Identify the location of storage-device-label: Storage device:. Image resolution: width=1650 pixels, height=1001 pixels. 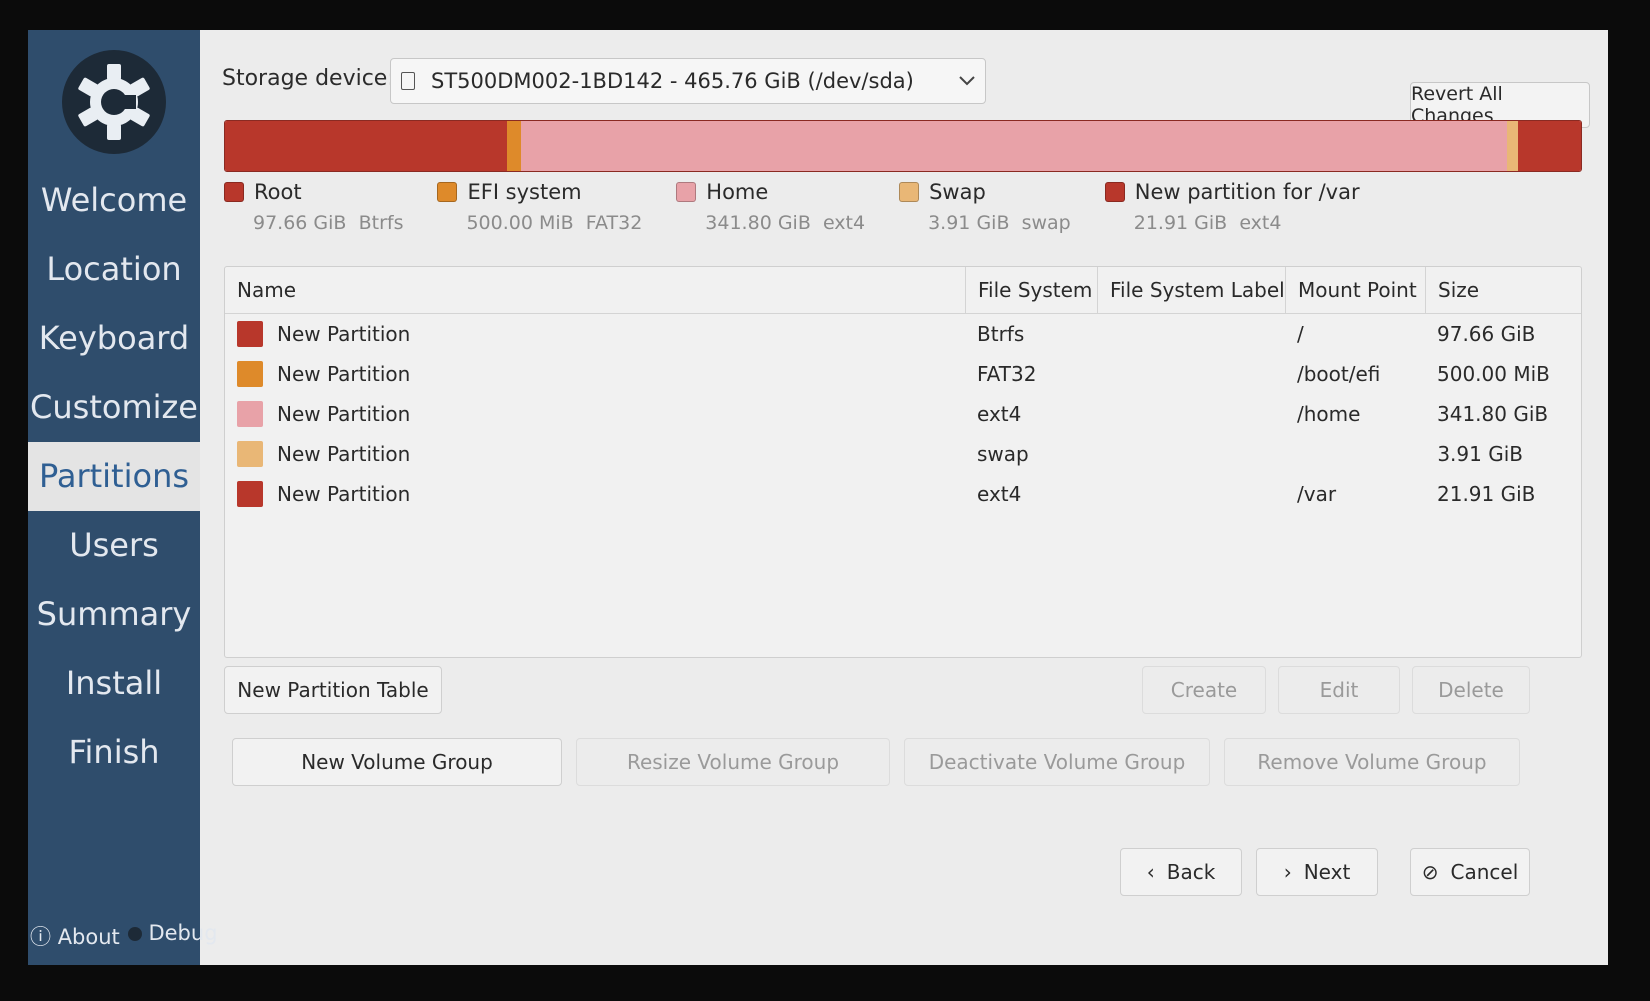
(308, 78).